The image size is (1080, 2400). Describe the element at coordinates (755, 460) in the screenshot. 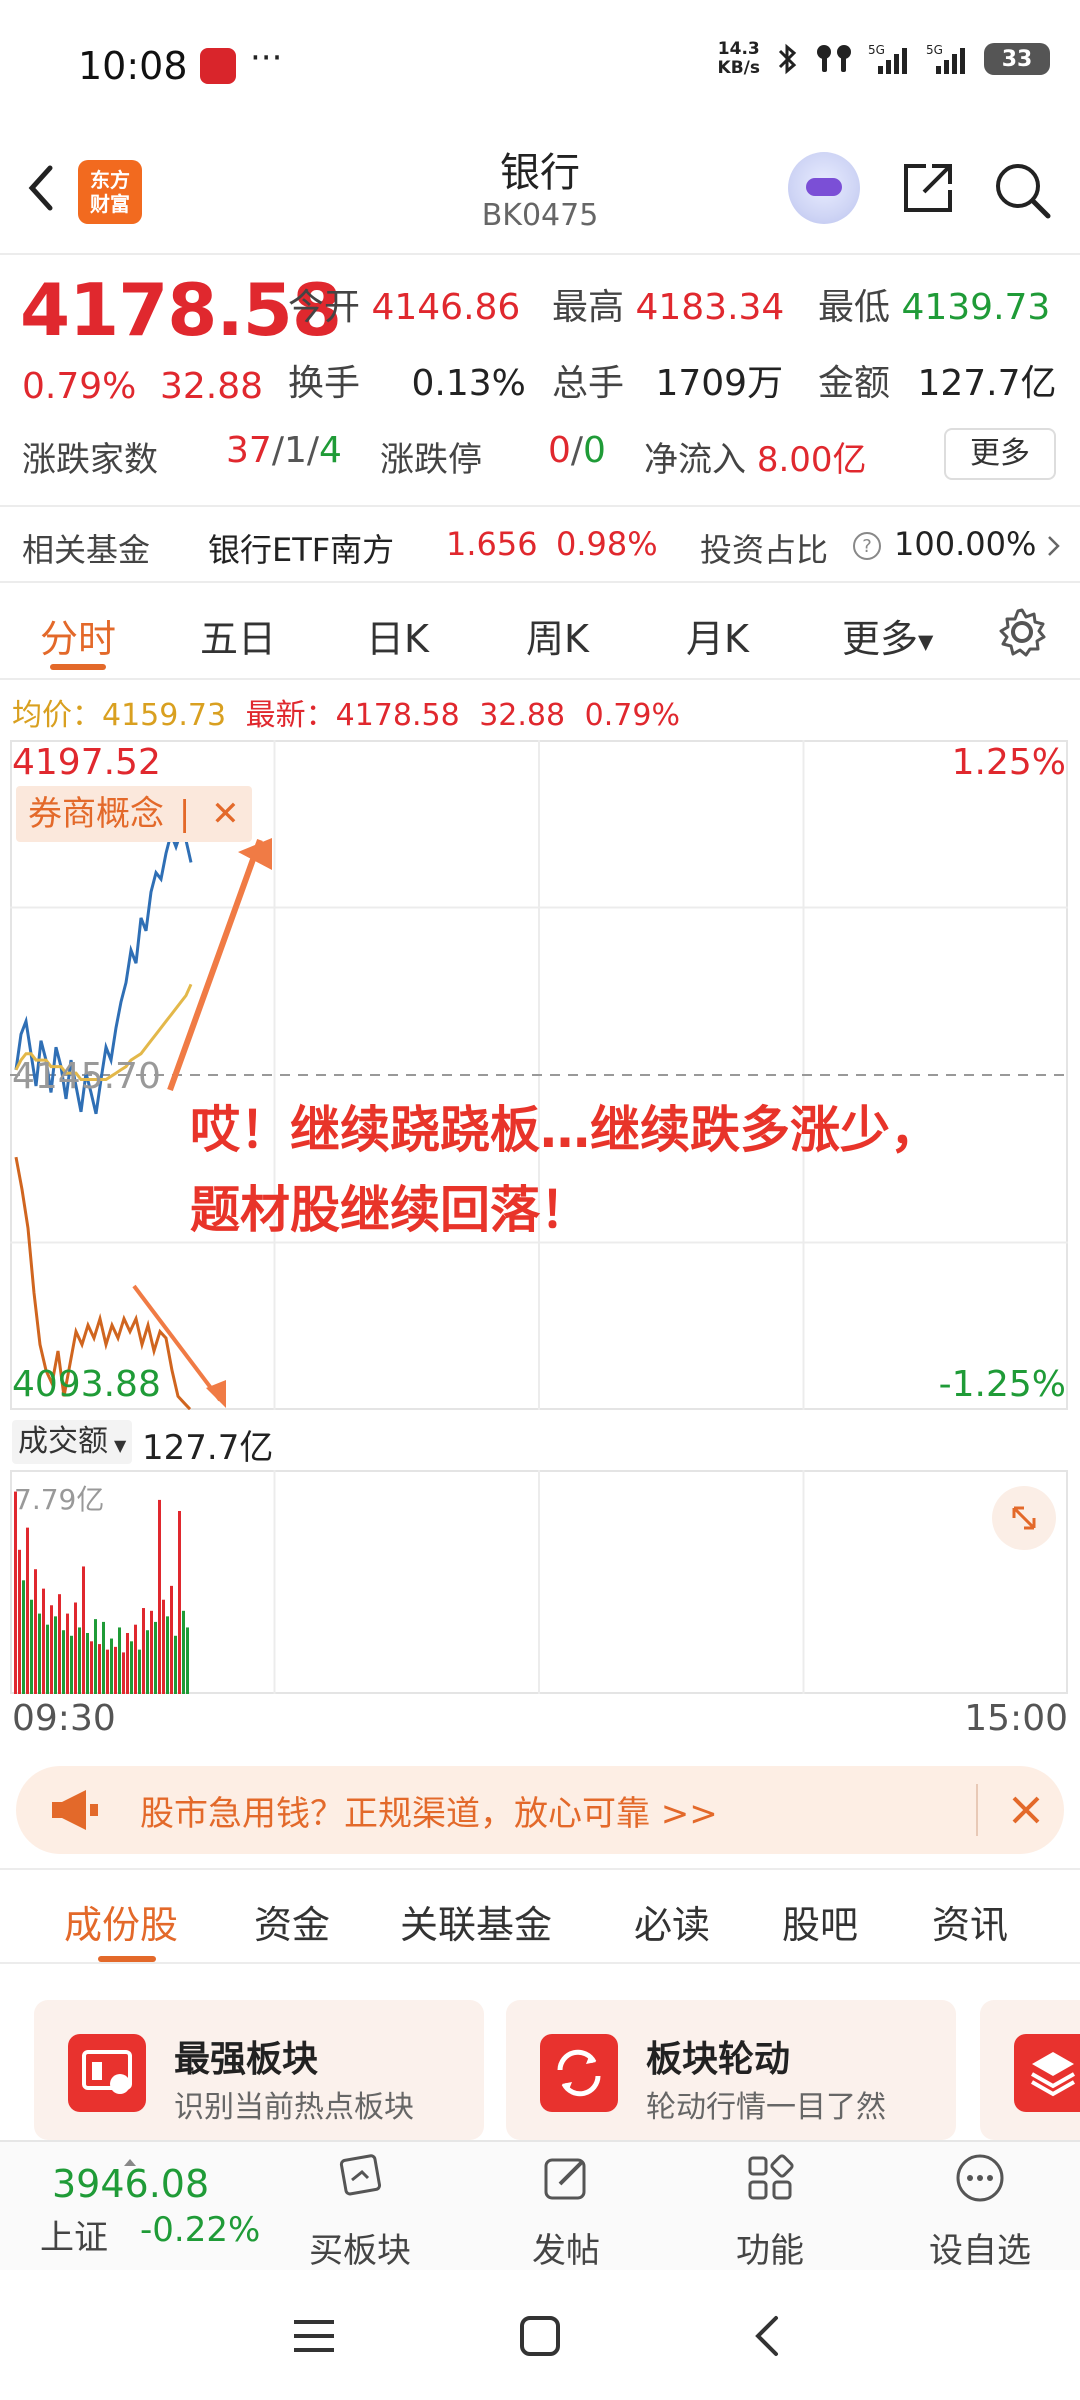

I see `net-inflow-stat: 净流入 8.00亿` at that location.